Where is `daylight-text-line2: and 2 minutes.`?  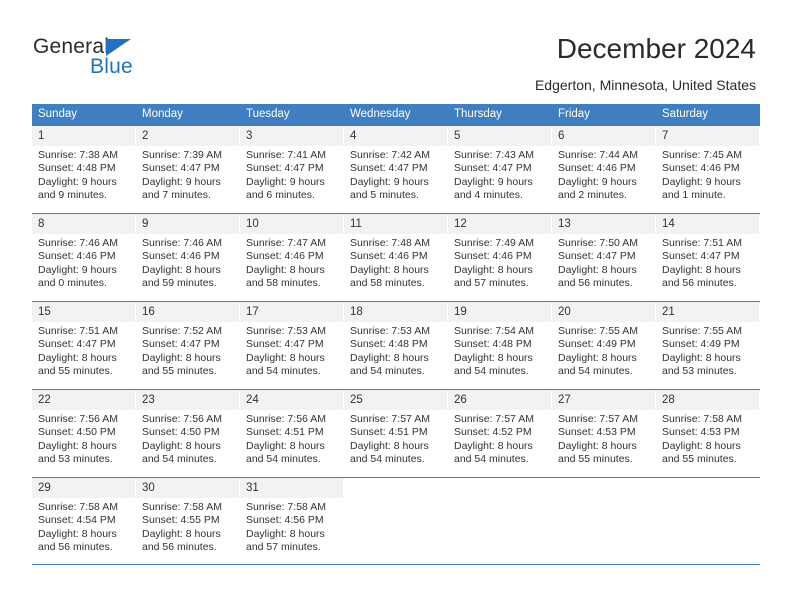 daylight-text-line2: and 2 minutes. is located at coordinates (592, 195).